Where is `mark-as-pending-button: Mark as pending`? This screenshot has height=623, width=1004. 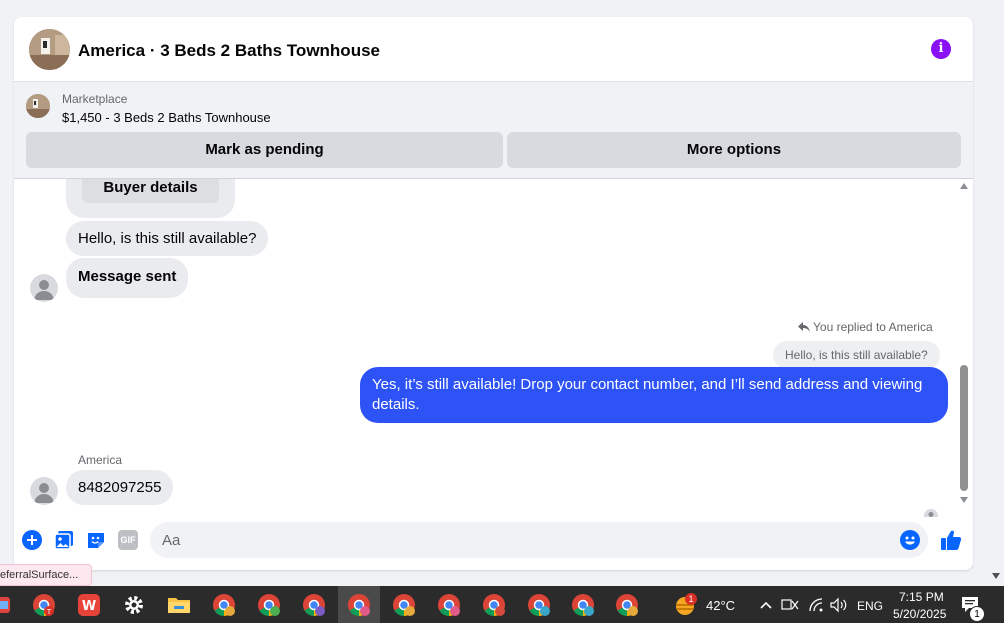
mark-as-pending-button: Mark as pending is located at coordinates (264, 150).